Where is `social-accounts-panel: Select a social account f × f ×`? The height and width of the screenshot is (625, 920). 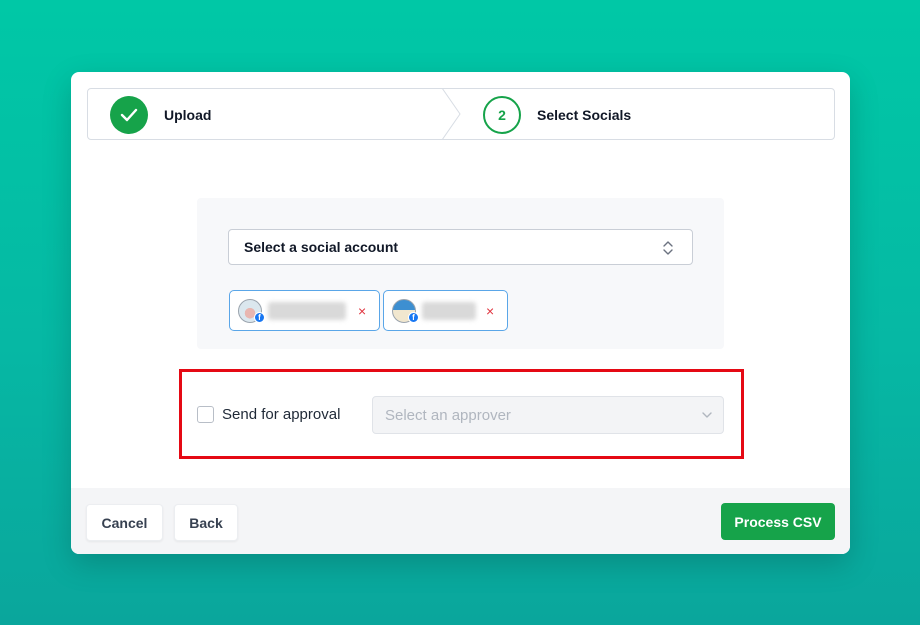 social-accounts-panel: Select a social account f × f × is located at coordinates (460, 273).